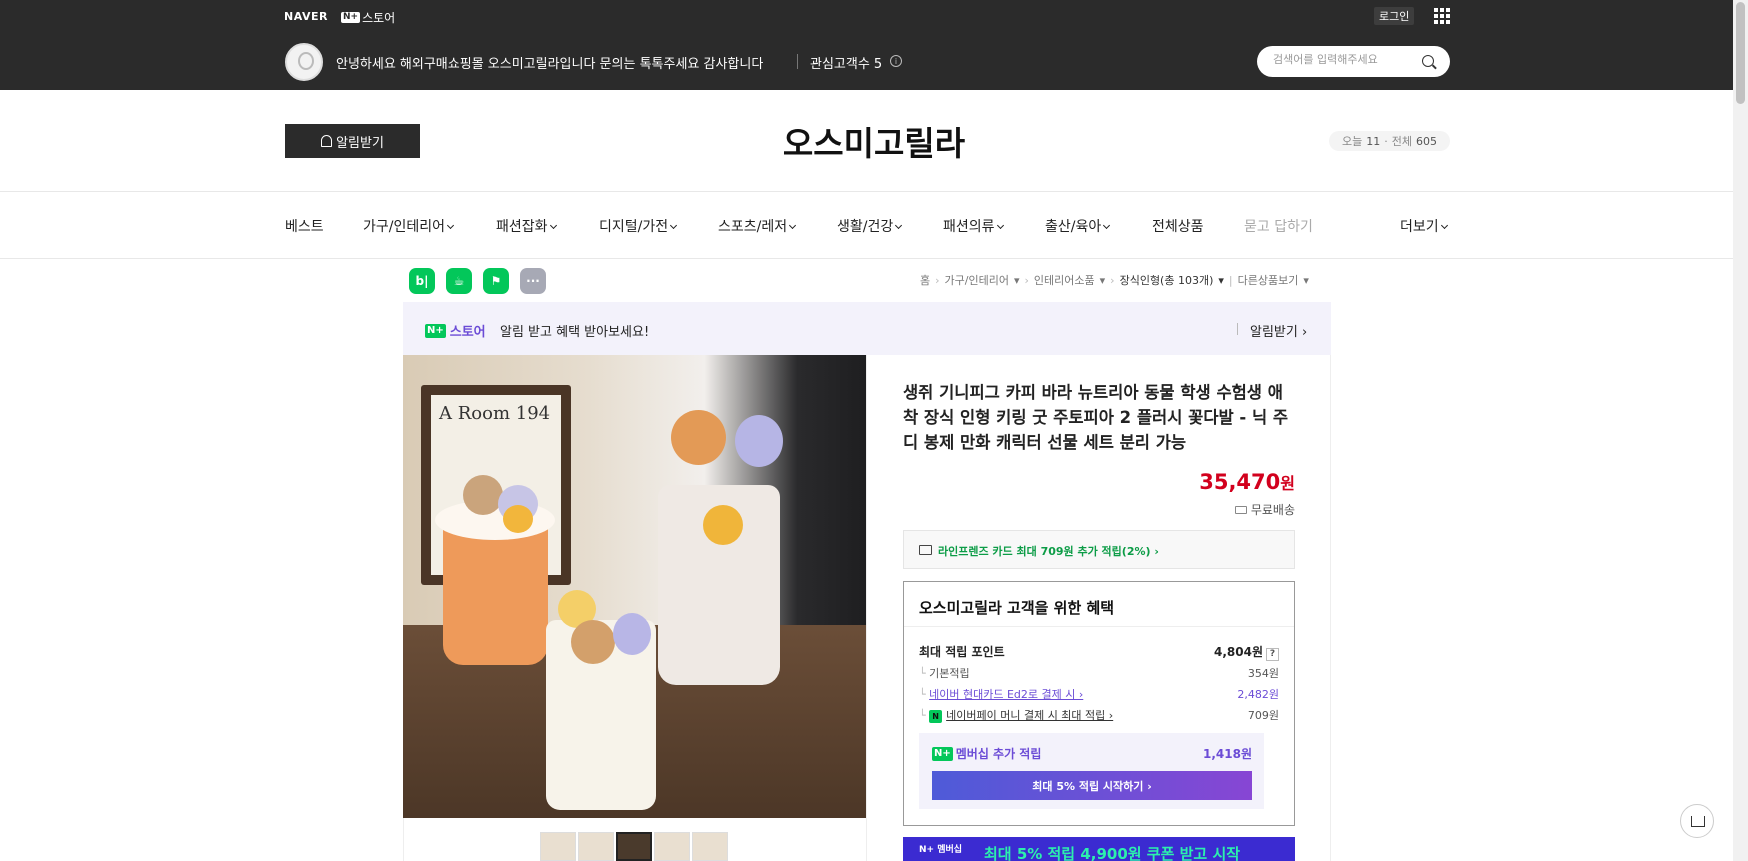 Image resolution: width=1748 pixels, height=861 pixels. What do you see at coordinates (477, 281) in the screenshot?
I see `share-icons: b| ☕ ⚑ ···` at bounding box center [477, 281].